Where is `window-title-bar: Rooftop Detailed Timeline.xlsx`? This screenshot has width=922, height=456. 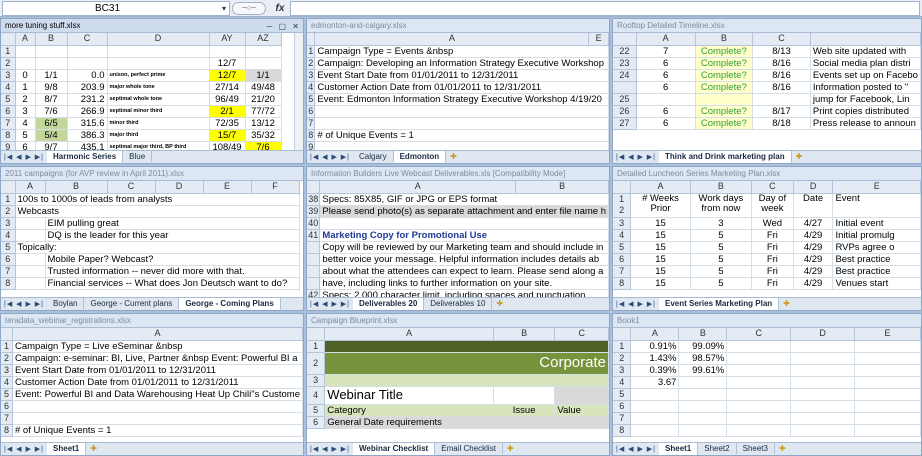
window-title-bar: Rooftop Detailed Timeline.xlsx is located at coordinates (767, 26).